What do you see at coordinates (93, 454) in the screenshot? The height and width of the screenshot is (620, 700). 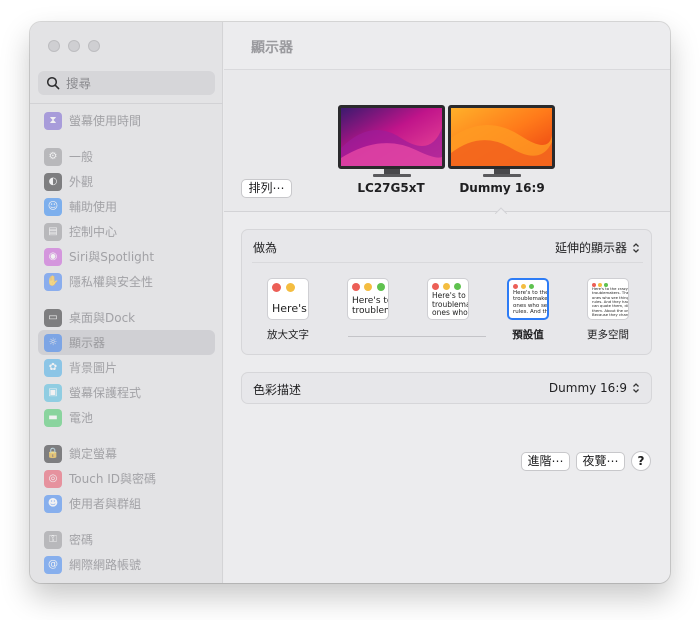 I see `sidebar-item-label: 鎖定螢幕` at bounding box center [93, 454].